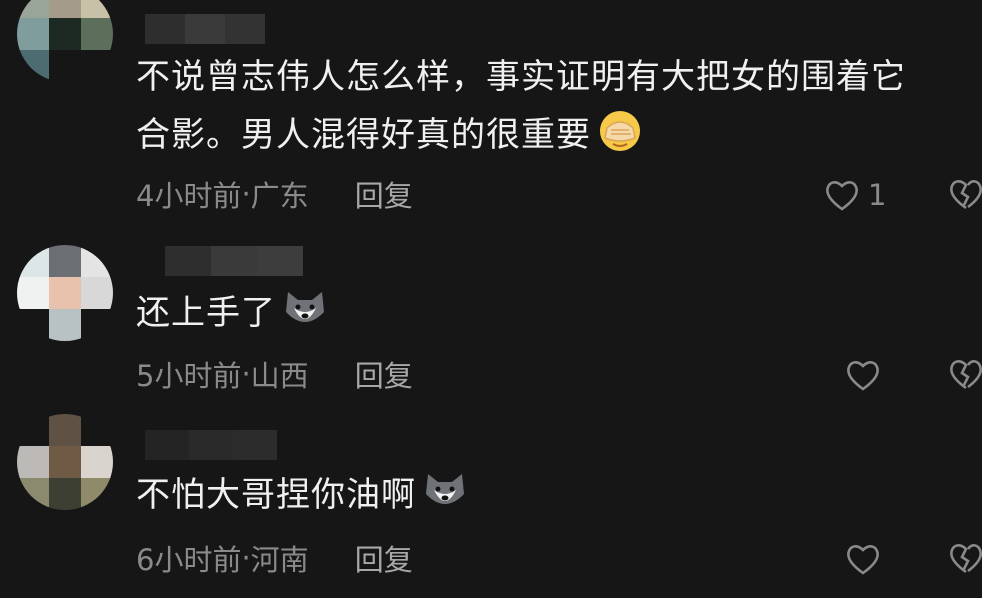 This screenshot has height=598, width=982. Describe the element at coordinates (521, 77) in the screenshot. I see `comment-text-line: 不说曾志伟人怎么样，事实证明有大把女的围着它` at that location.